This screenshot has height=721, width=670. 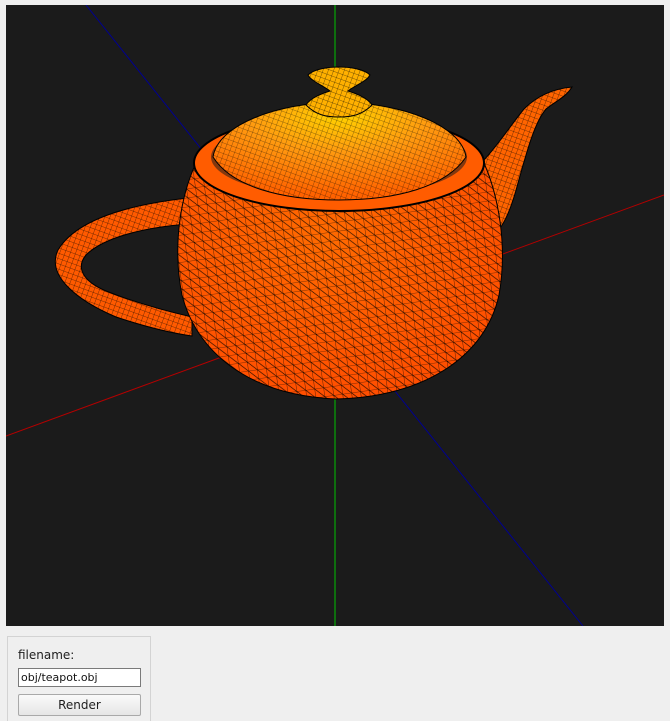 I want to click on filename-label: filename:, so click(x=46, y=655).